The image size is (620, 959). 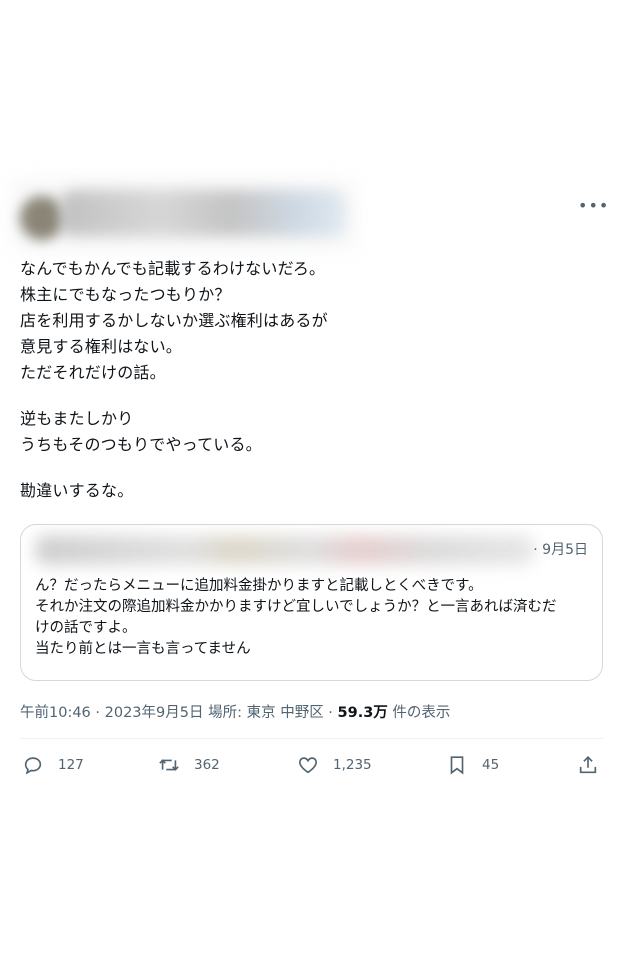 I want to click on avatar, so click(x=42, y=218).